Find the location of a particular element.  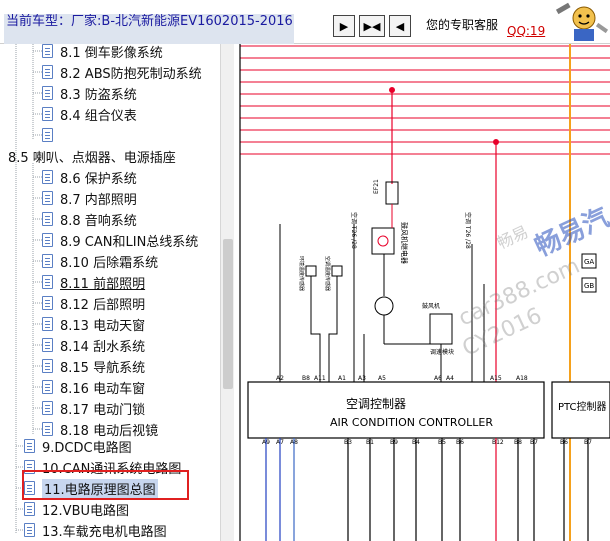

tree-item-8-17: 8.17 电动门锁 is located at coordinates (110, 407).